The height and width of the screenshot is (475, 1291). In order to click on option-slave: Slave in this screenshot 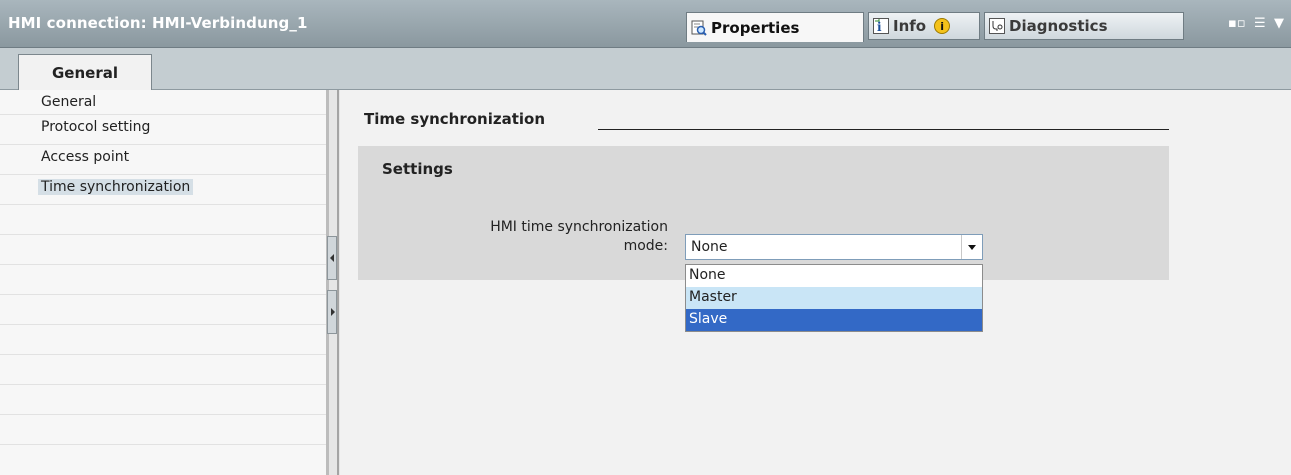, I will do `click(834, 320)`.